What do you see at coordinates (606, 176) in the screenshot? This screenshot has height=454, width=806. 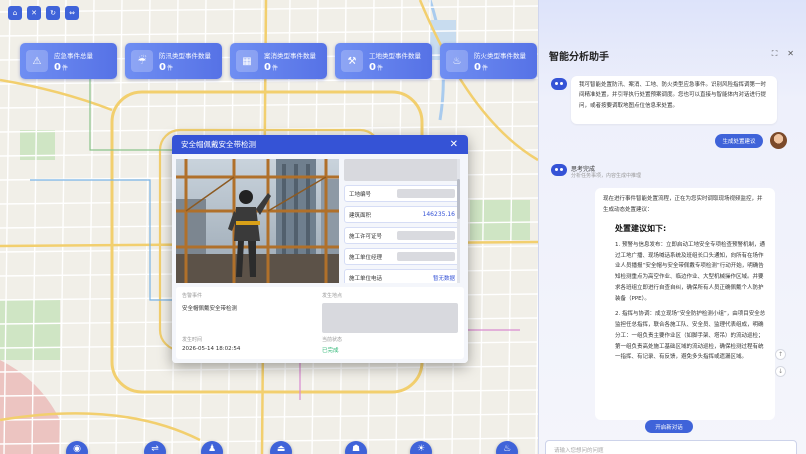 I see `thinking-subtitle: 分析任务事项，内容生成中推理` at bounding box center [606, 176].